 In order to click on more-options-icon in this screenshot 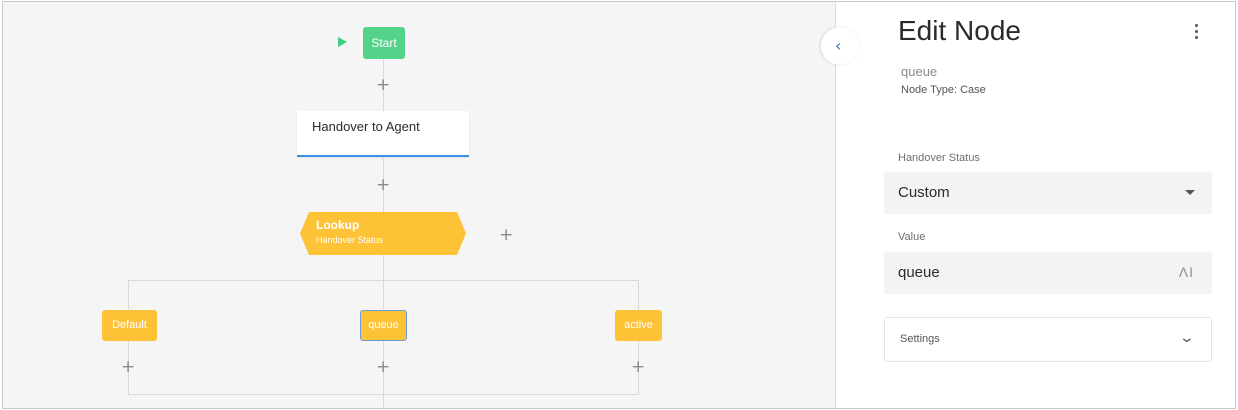, I will do `click(1197, 32)`.